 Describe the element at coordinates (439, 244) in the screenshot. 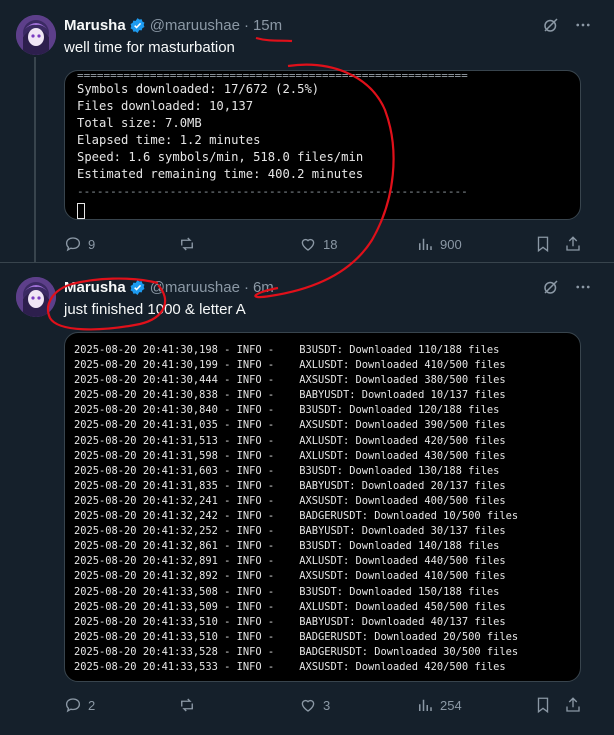

I see `views-button: 900` at that location.